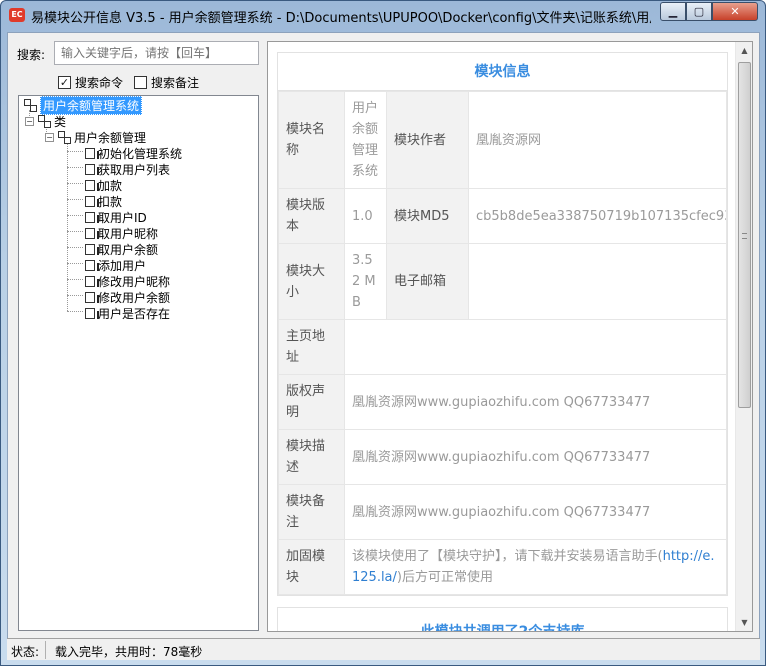 The image size is (766, 666). I want to click on tree-item-method: 取用户余额, so click(121, 249).